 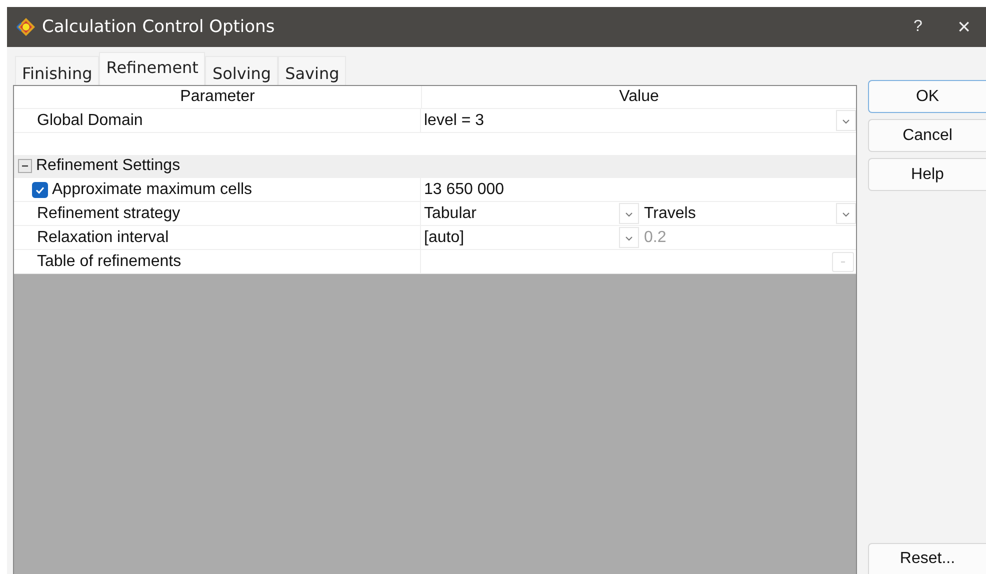 What do you see at coordinates (843, 262) in the screenshot?
I see `browse-button` at bounding box center [843, 262].